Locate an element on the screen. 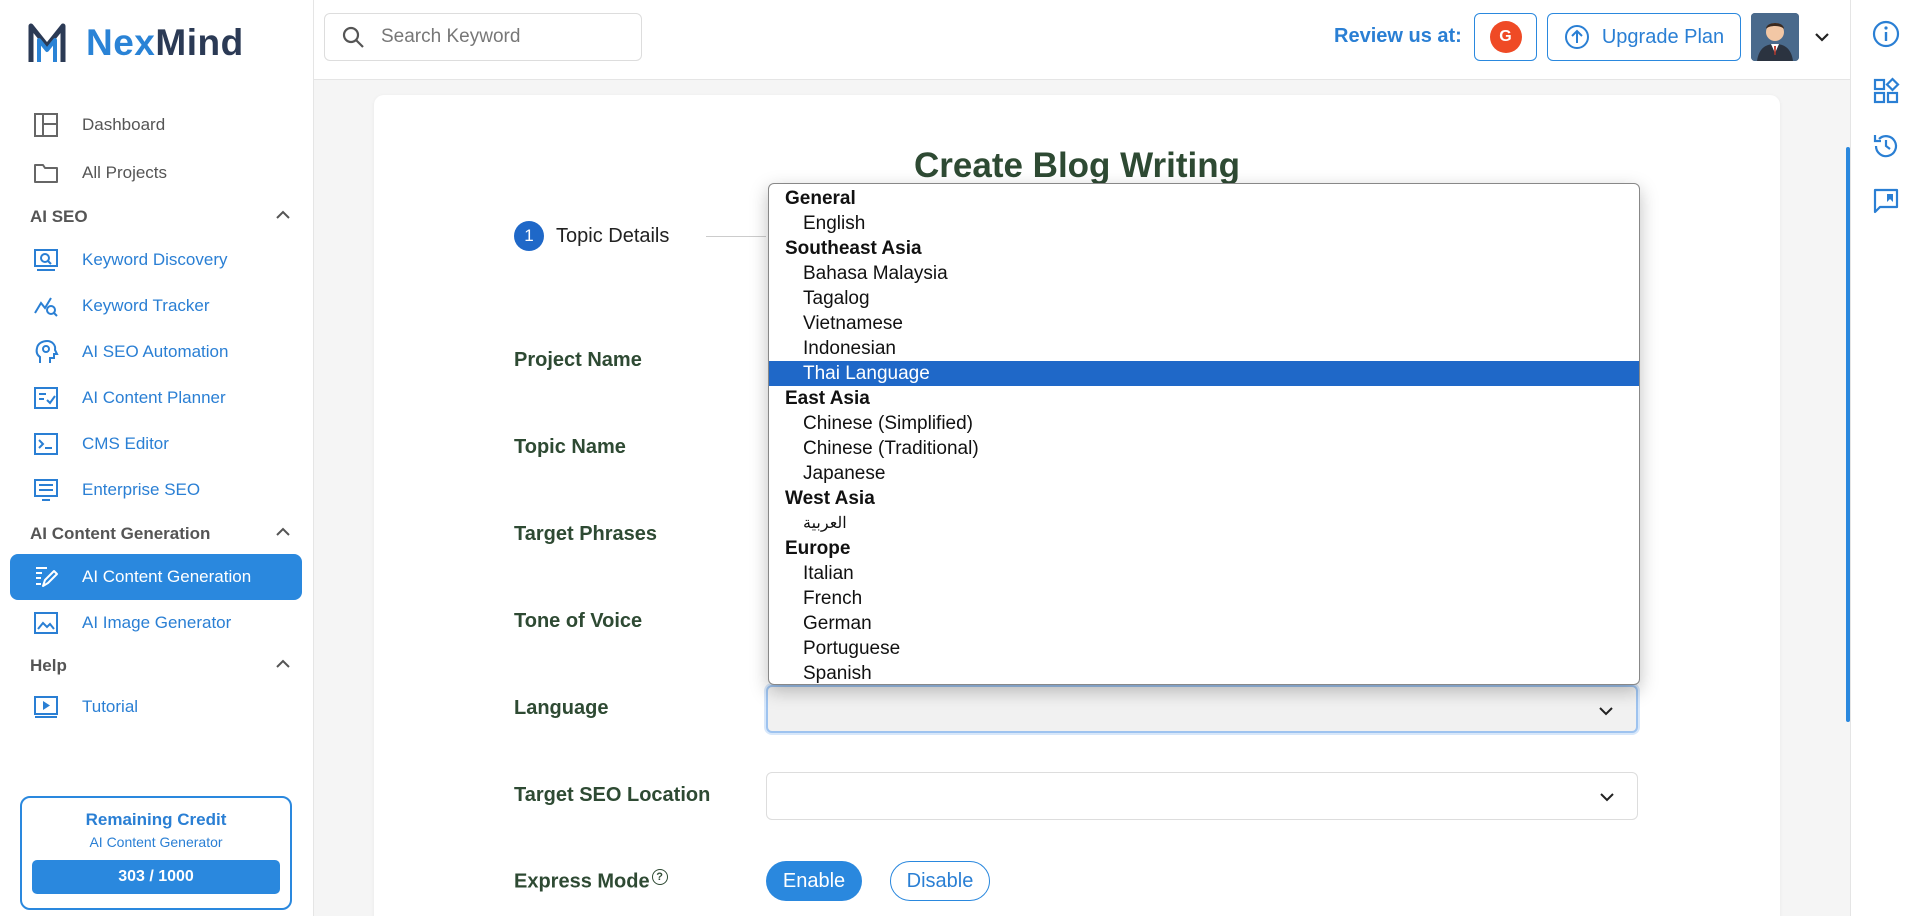 The width and height of the screenshot is (1920, 916). express-mode-label: Express Mode? is located at coordinates (591, 881).